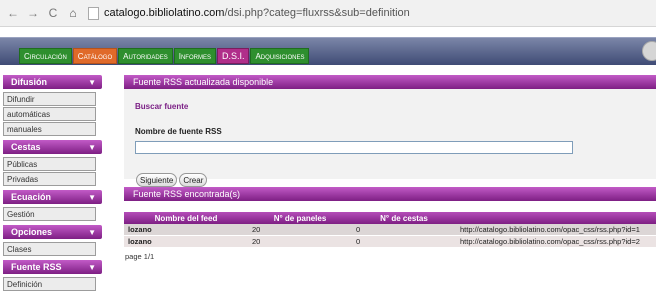 The width and height of the screenshot is (656, 300). I want to click on menu-autoridades: Autoridades, so click(145, 56).